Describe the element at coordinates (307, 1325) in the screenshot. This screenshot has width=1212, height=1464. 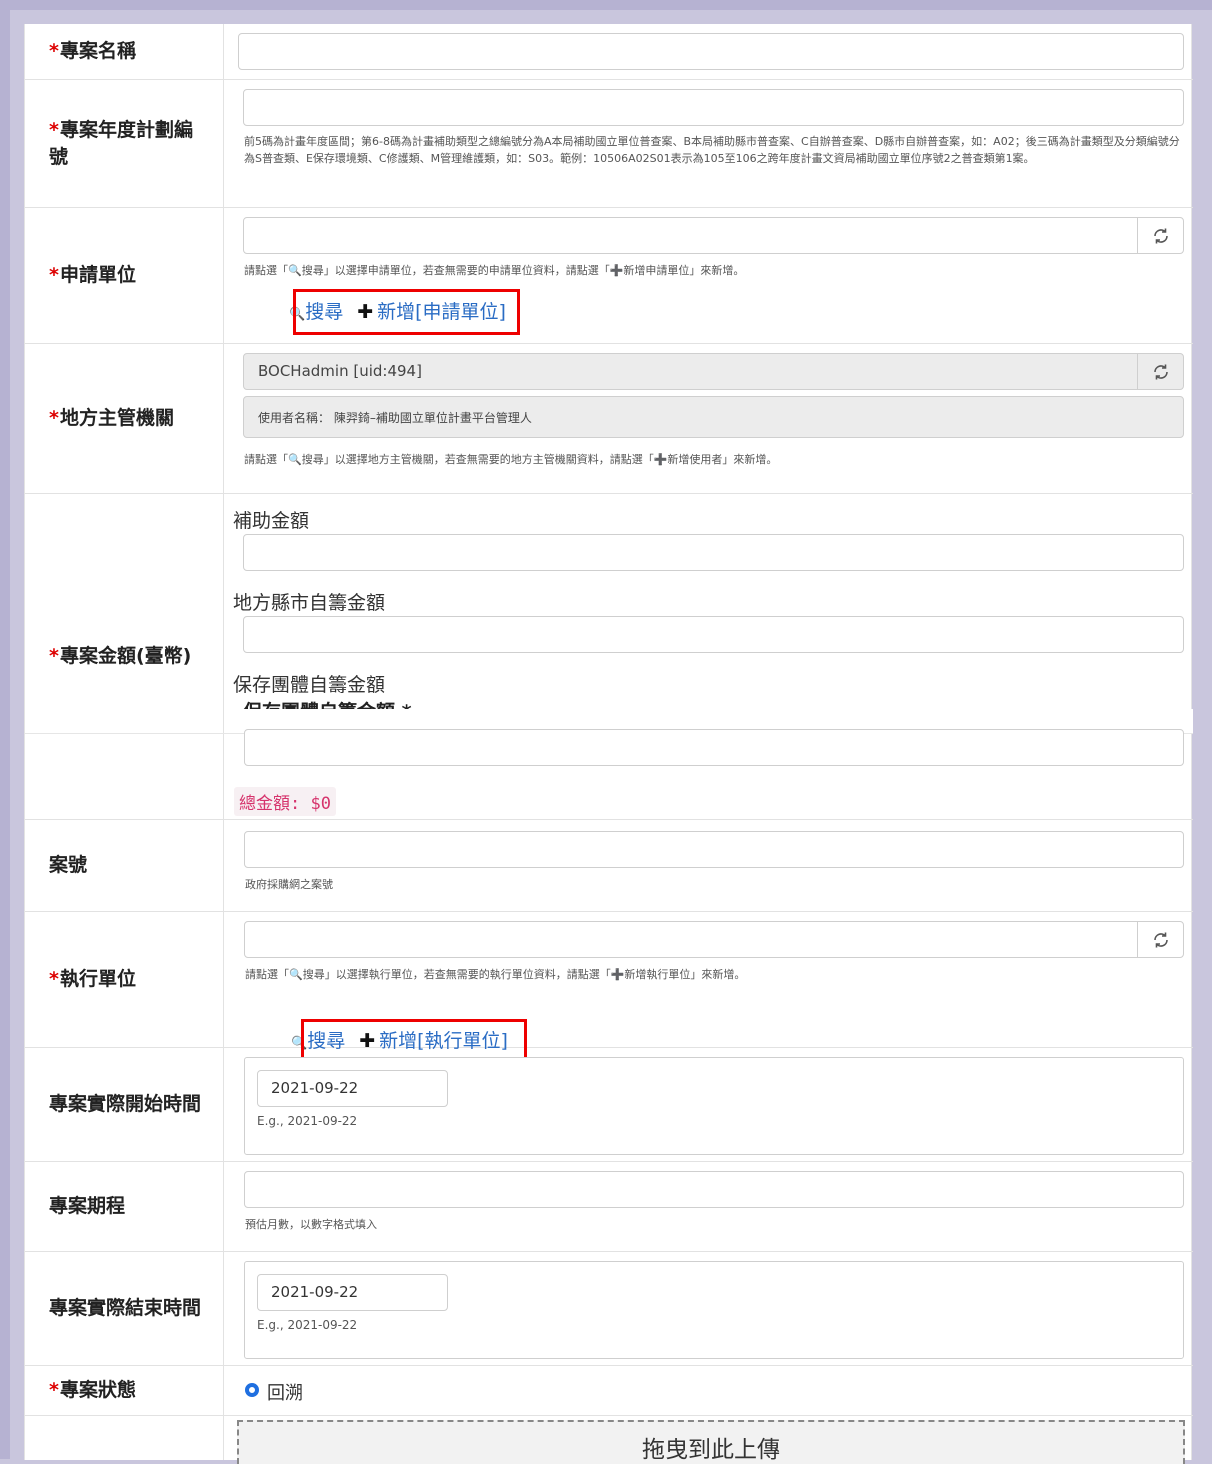
I see `end-date-example: E.g., 2021-09-22` at that location.